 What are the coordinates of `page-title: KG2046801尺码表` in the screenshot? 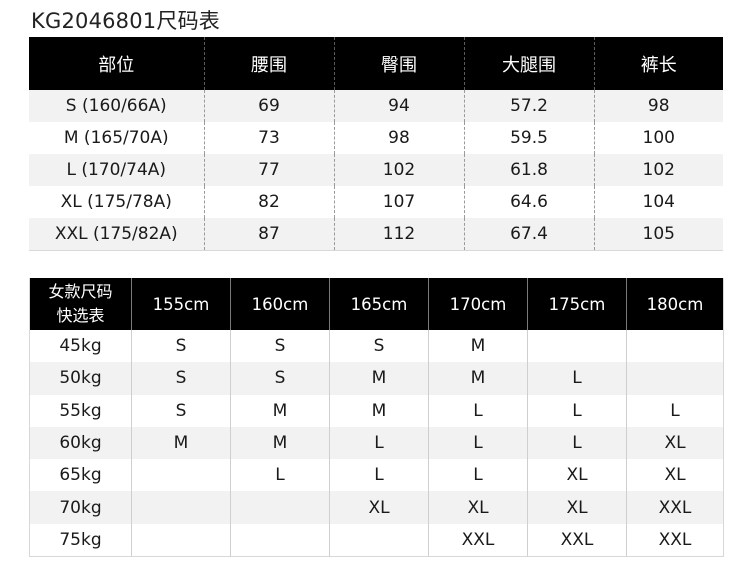 It's located at (125, 21).